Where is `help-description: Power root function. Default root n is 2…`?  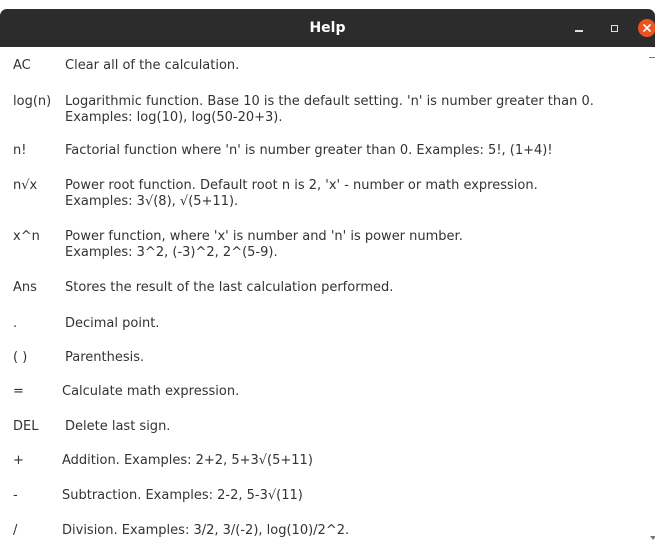 help-description: Power root function. Default root n is 2… is located at coordinates (301, 194).